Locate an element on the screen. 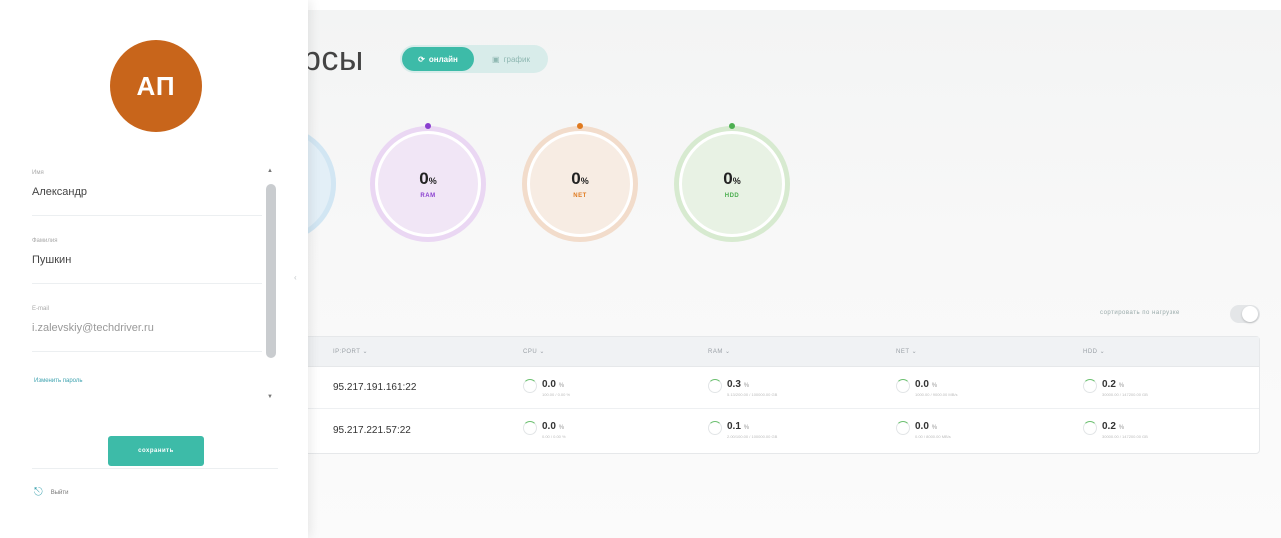  cpu-metric: 0.0 % 100.00 / 0.00 % is located at coordinates (546, 387).